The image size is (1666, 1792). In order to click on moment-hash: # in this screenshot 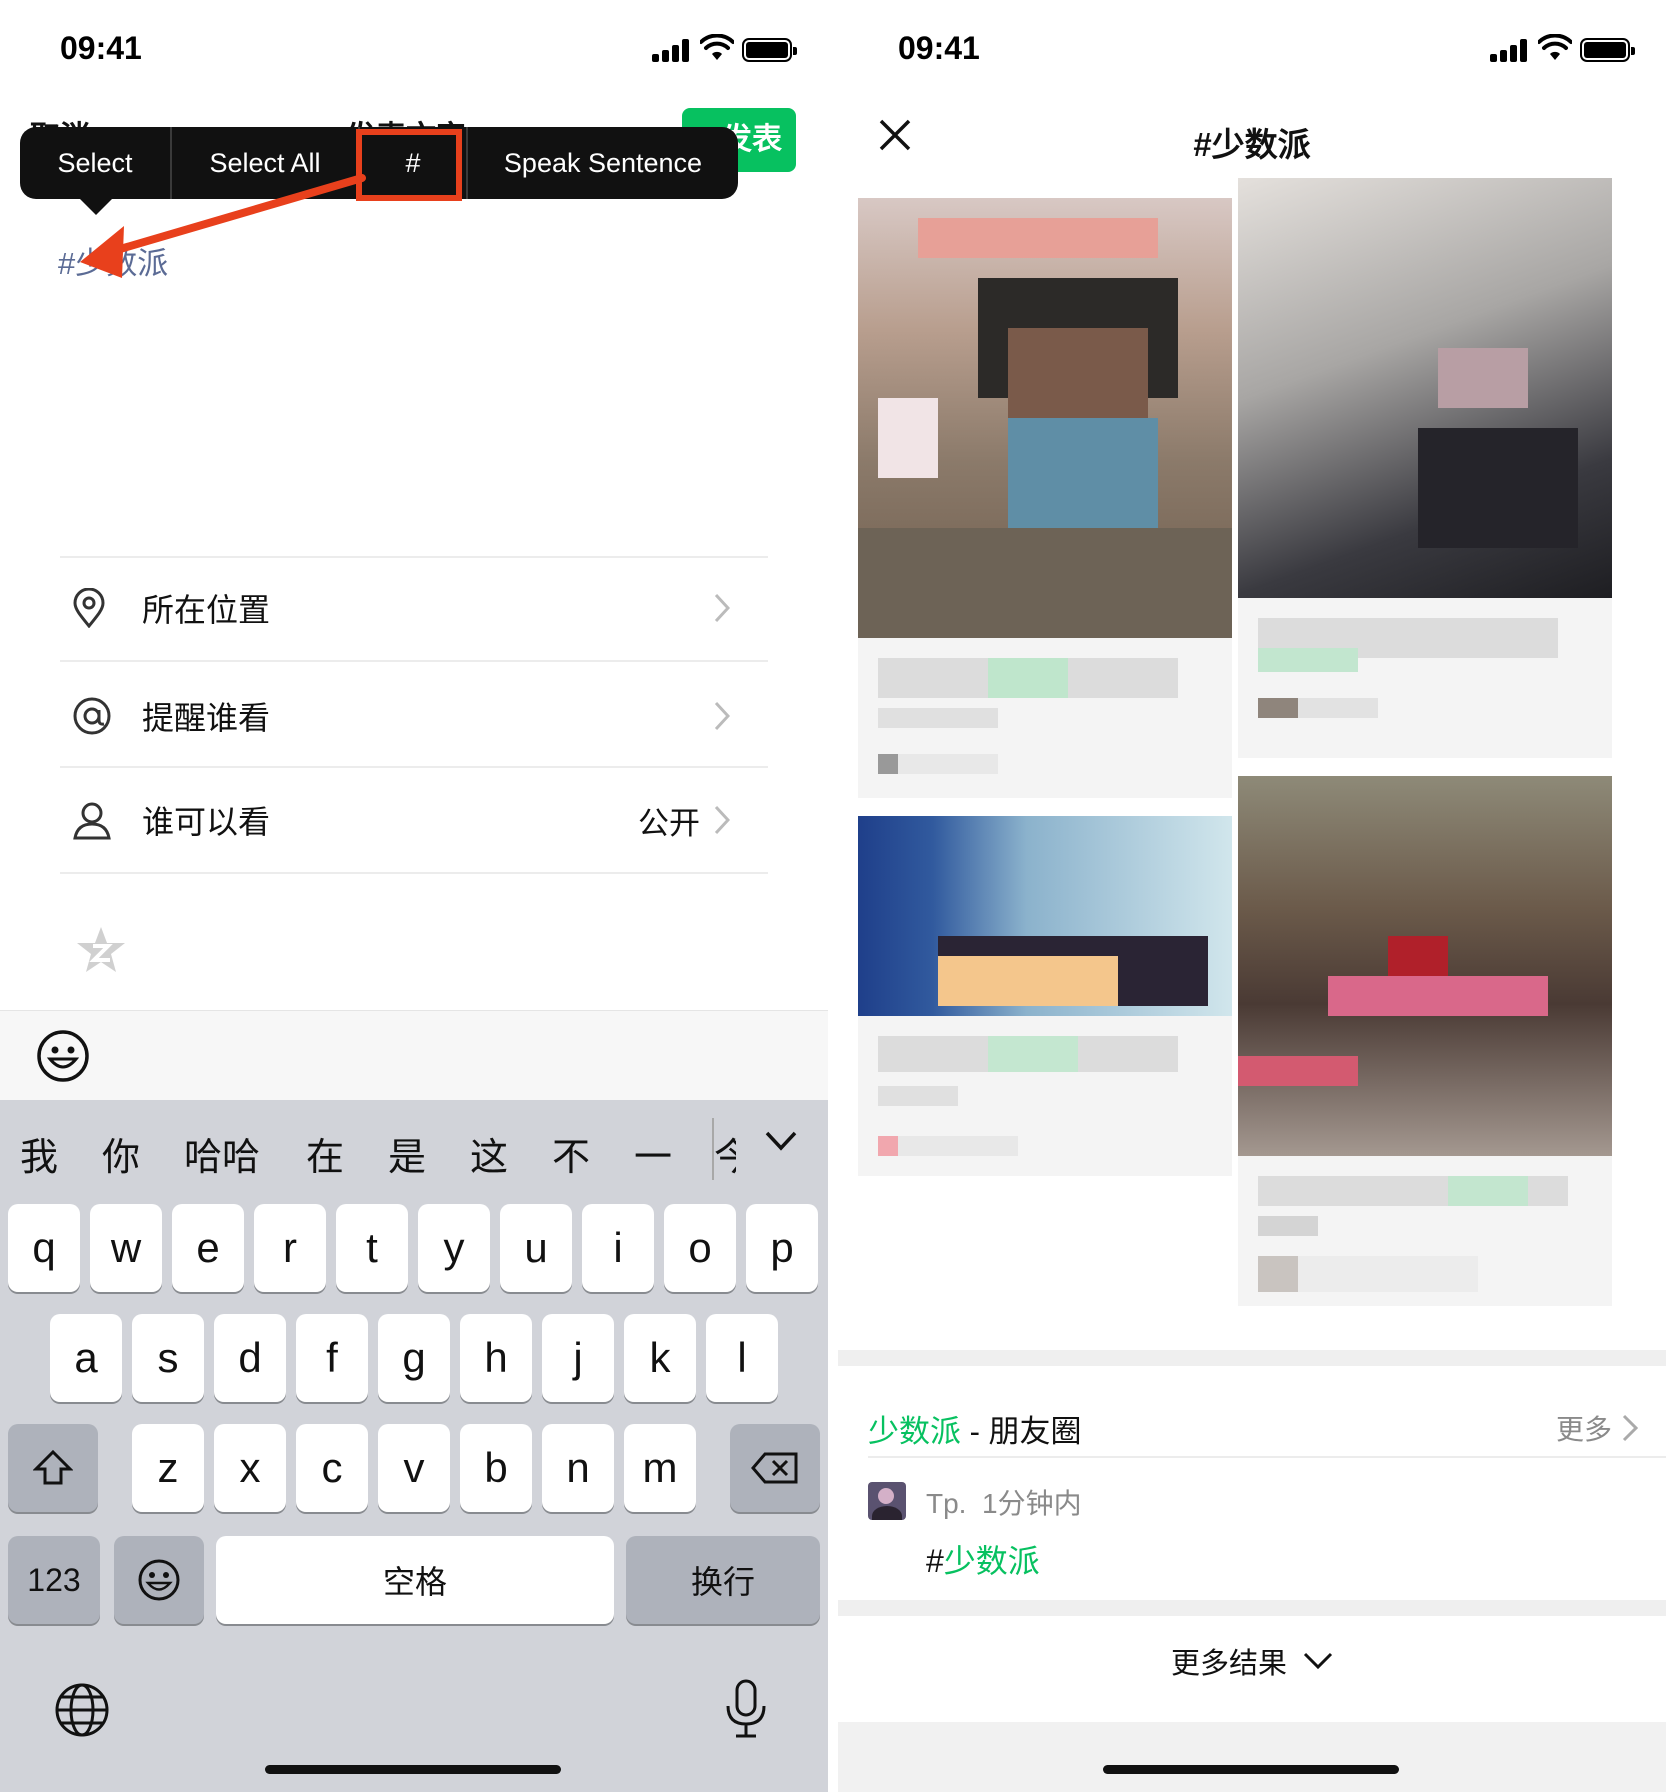, I will do `click(935, 1561)`.